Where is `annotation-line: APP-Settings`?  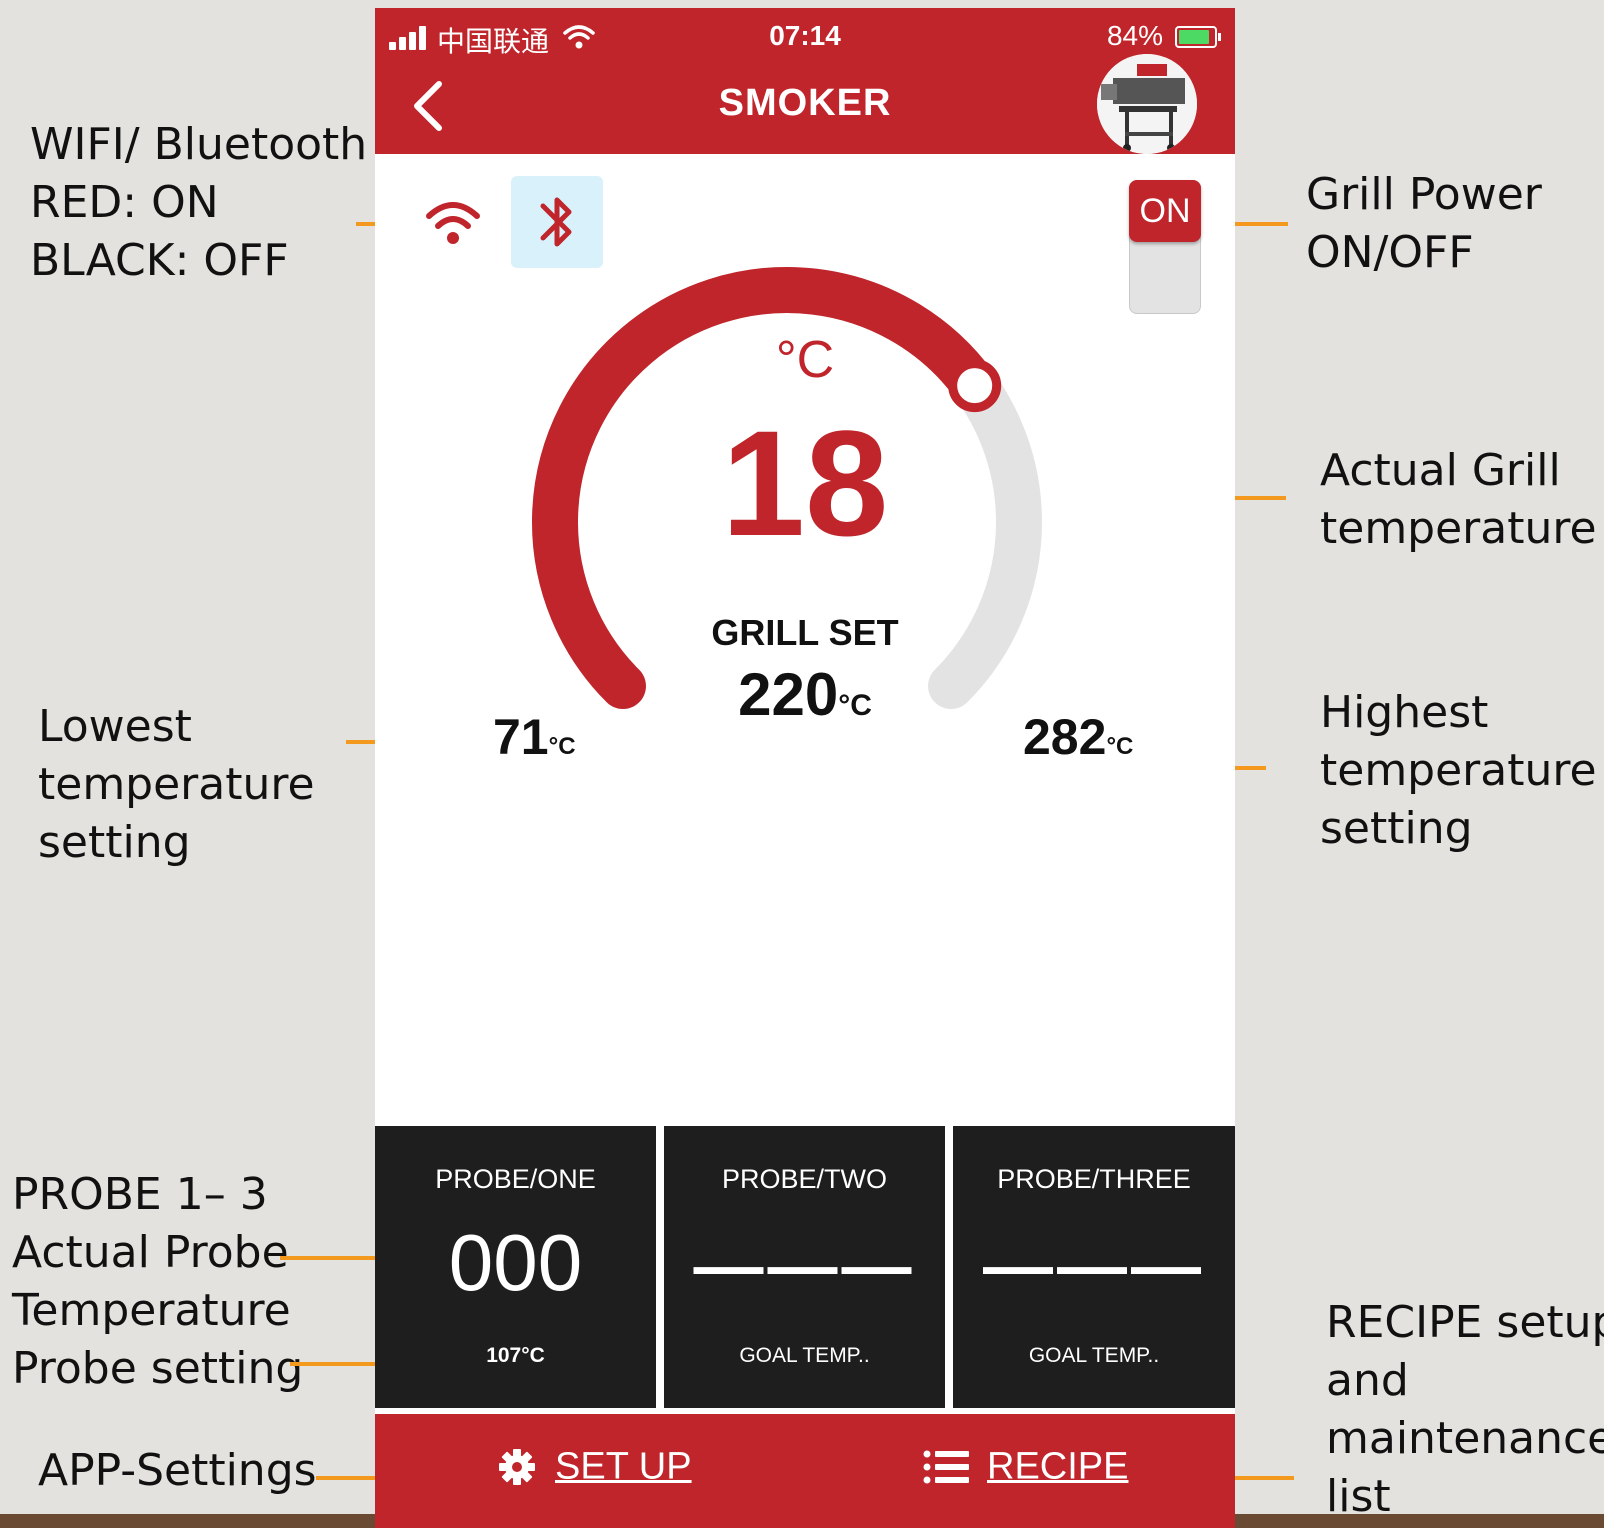 annotation-line: APP-Settings is located at coordinates (177, 1470).